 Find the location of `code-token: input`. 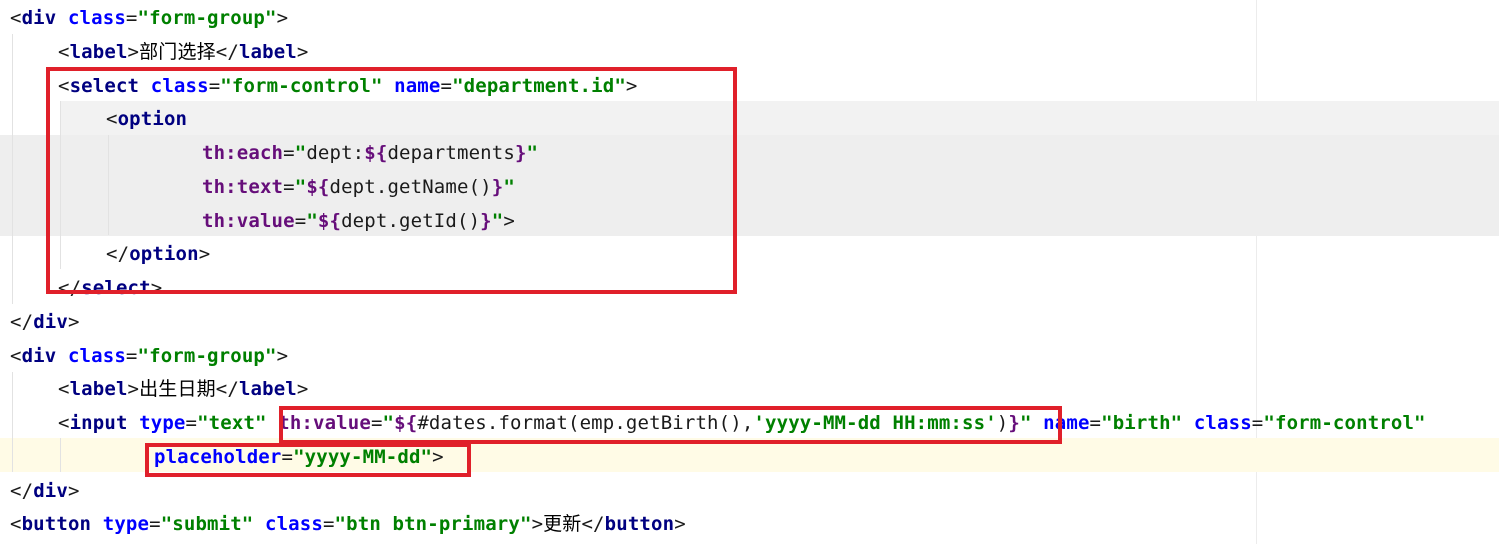

code-token: input is located at coordinates (98, 423).